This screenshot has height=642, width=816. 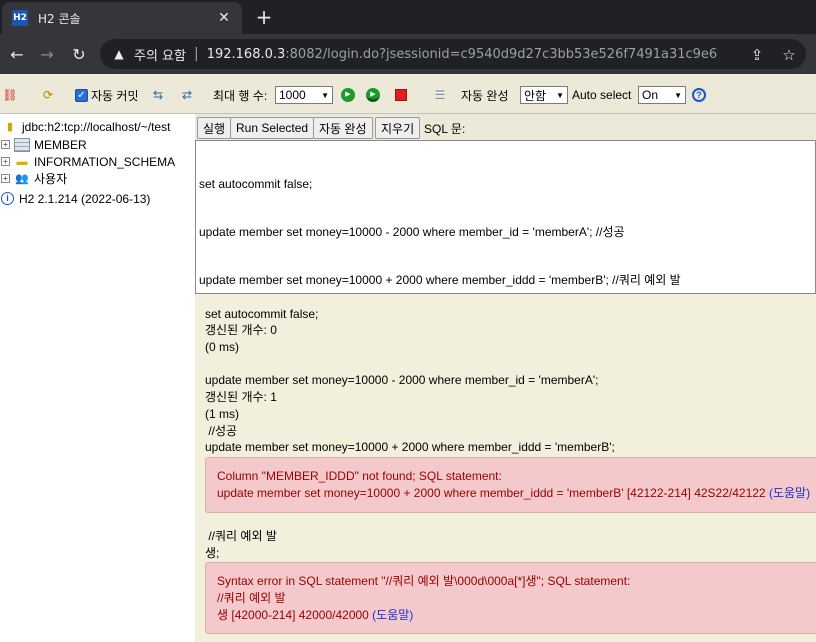 What do you see at coordinates (22, 144) in the screenshot?
I see `table-icon` at bounding box center [22, 144].